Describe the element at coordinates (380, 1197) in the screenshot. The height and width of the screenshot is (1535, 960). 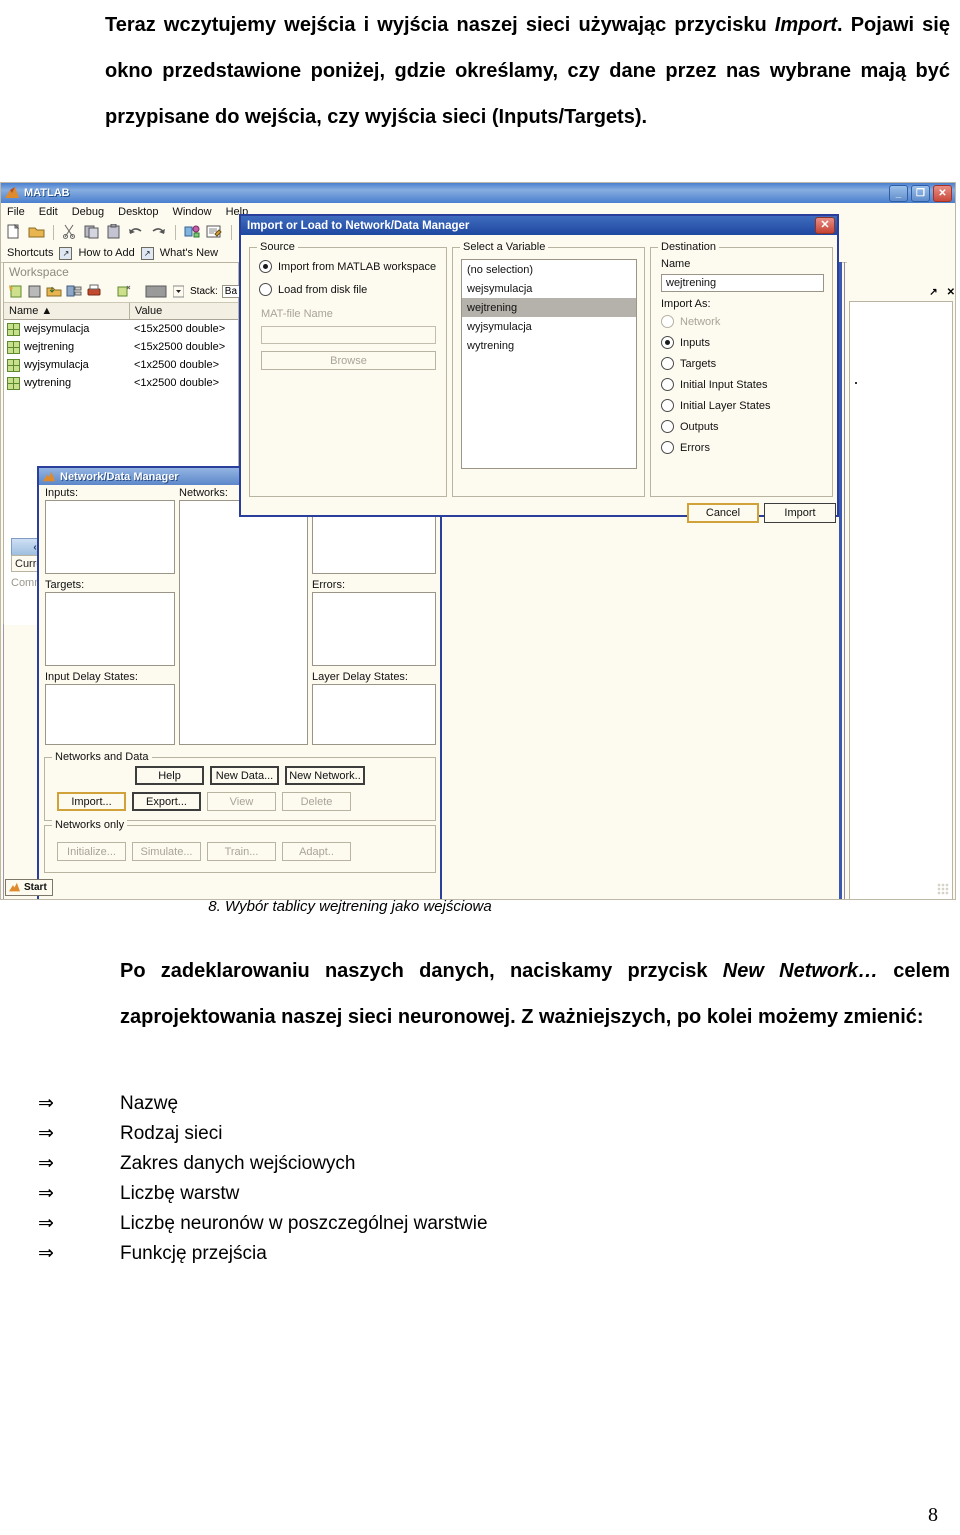
I see `list-item: ⇒ Liczbę warstw` at that location.